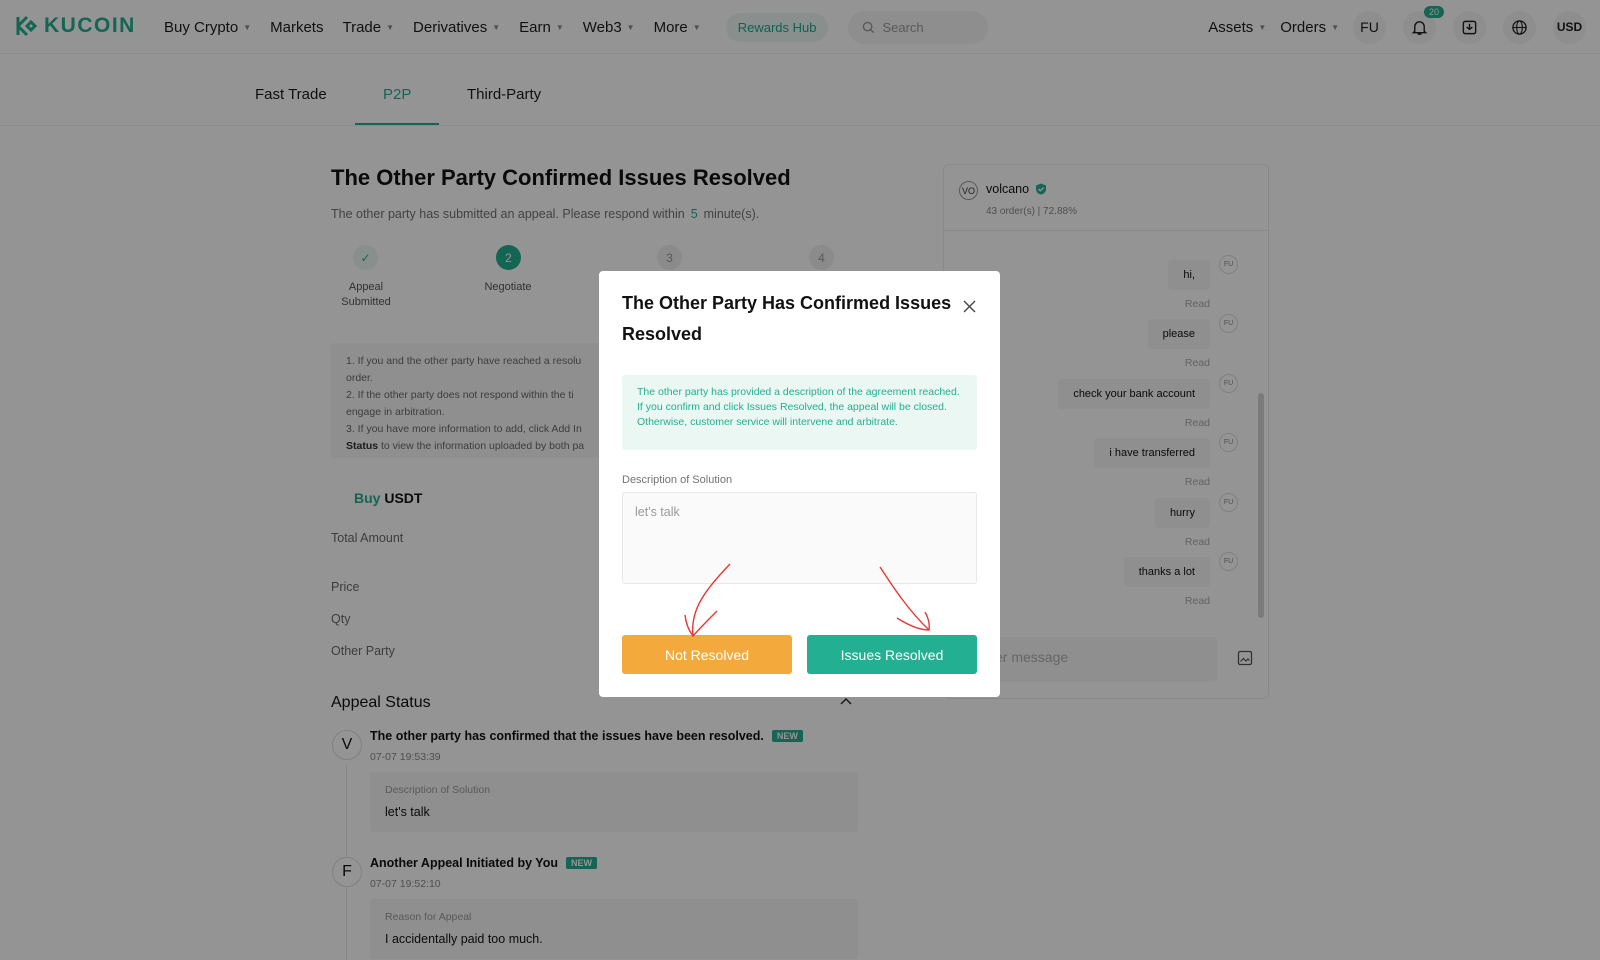  Describe the element at coordinates (677, 480) in the screenshot. I see `description-label: Description of Solution` at that location.